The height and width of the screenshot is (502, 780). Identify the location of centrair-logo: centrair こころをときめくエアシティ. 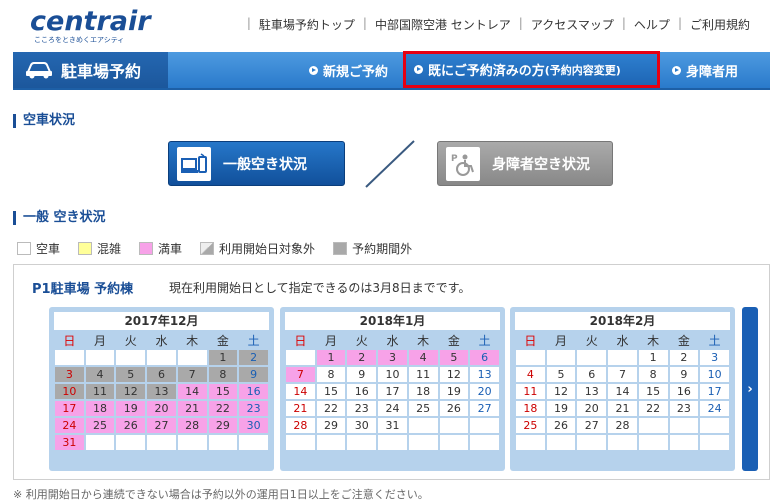
(90, 26).